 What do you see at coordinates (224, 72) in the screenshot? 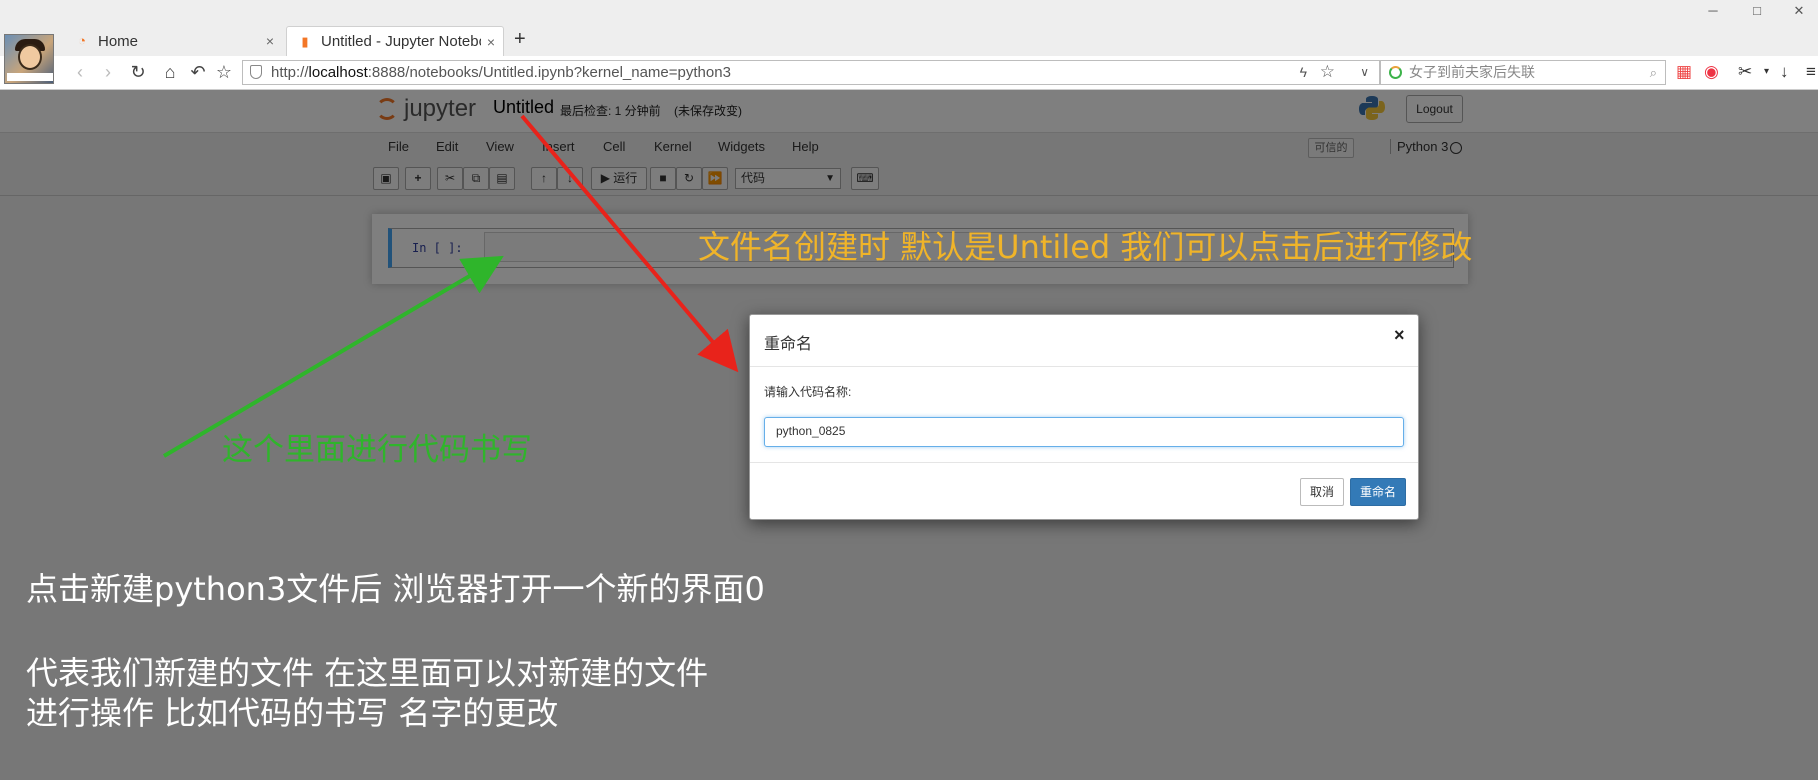
I see `favorite-star-icon: ☆` at bounding box center [224, 72].